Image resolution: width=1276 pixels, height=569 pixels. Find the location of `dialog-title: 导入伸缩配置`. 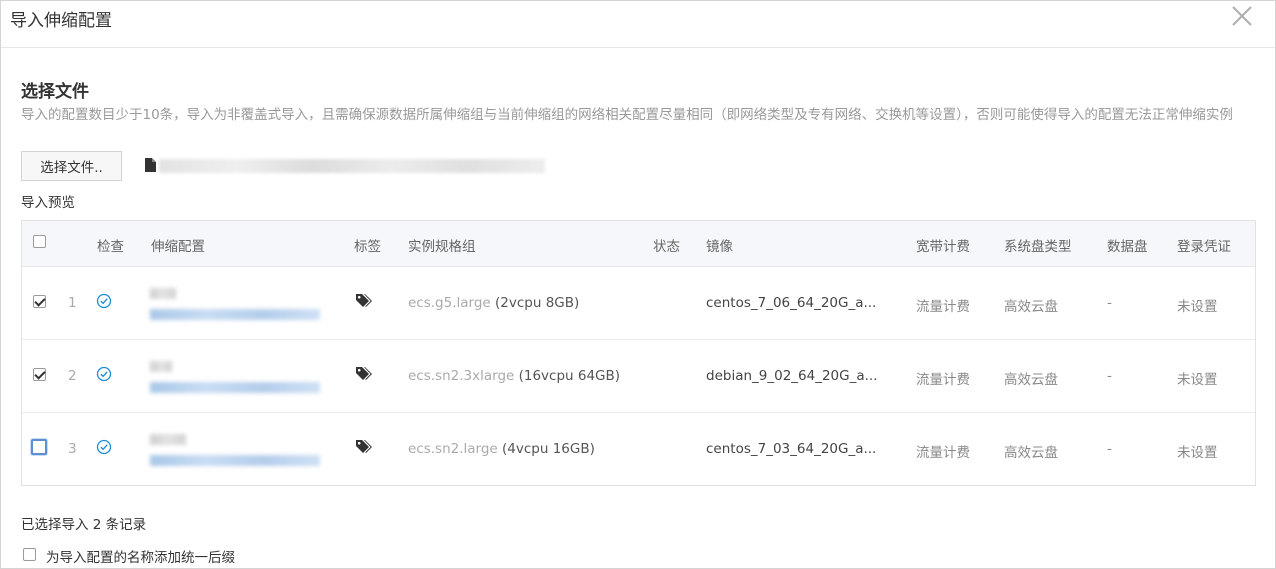

dialog-title: 导入伸缩配置 is located at coordinates (61, 21).